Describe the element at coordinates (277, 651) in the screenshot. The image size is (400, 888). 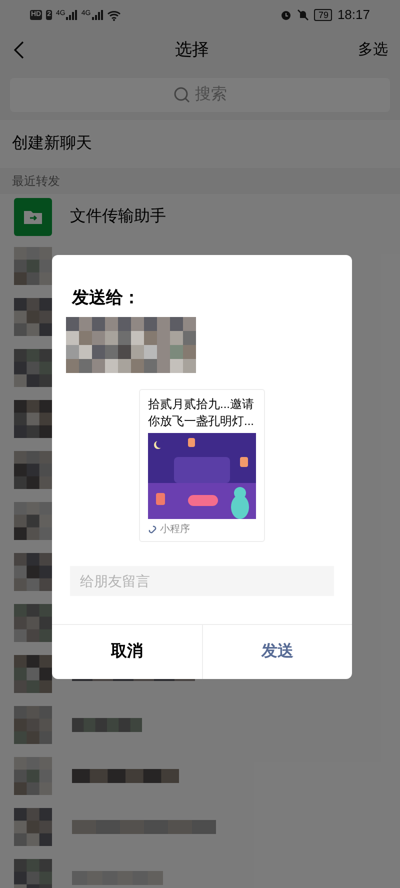
I see `send-button: 发送` at that location.